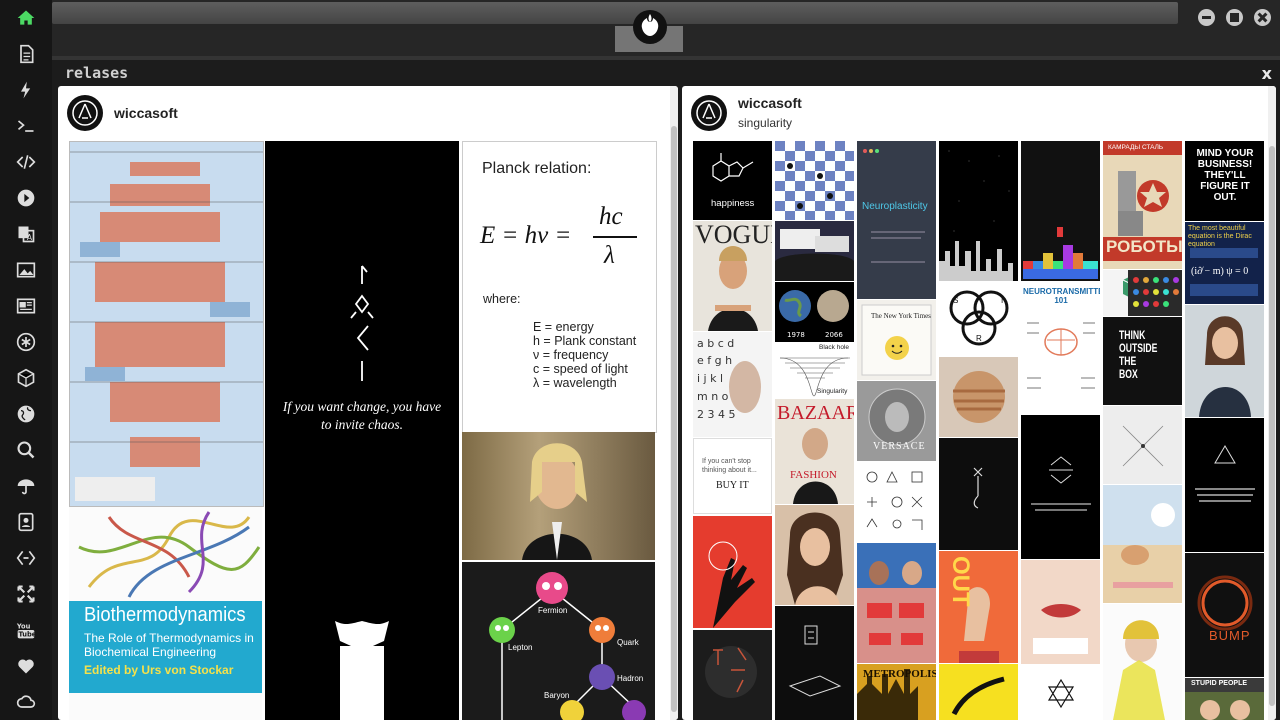 This screenshot has height=720, width=1280. I want to click on terminal-icon, so click(26, 126).